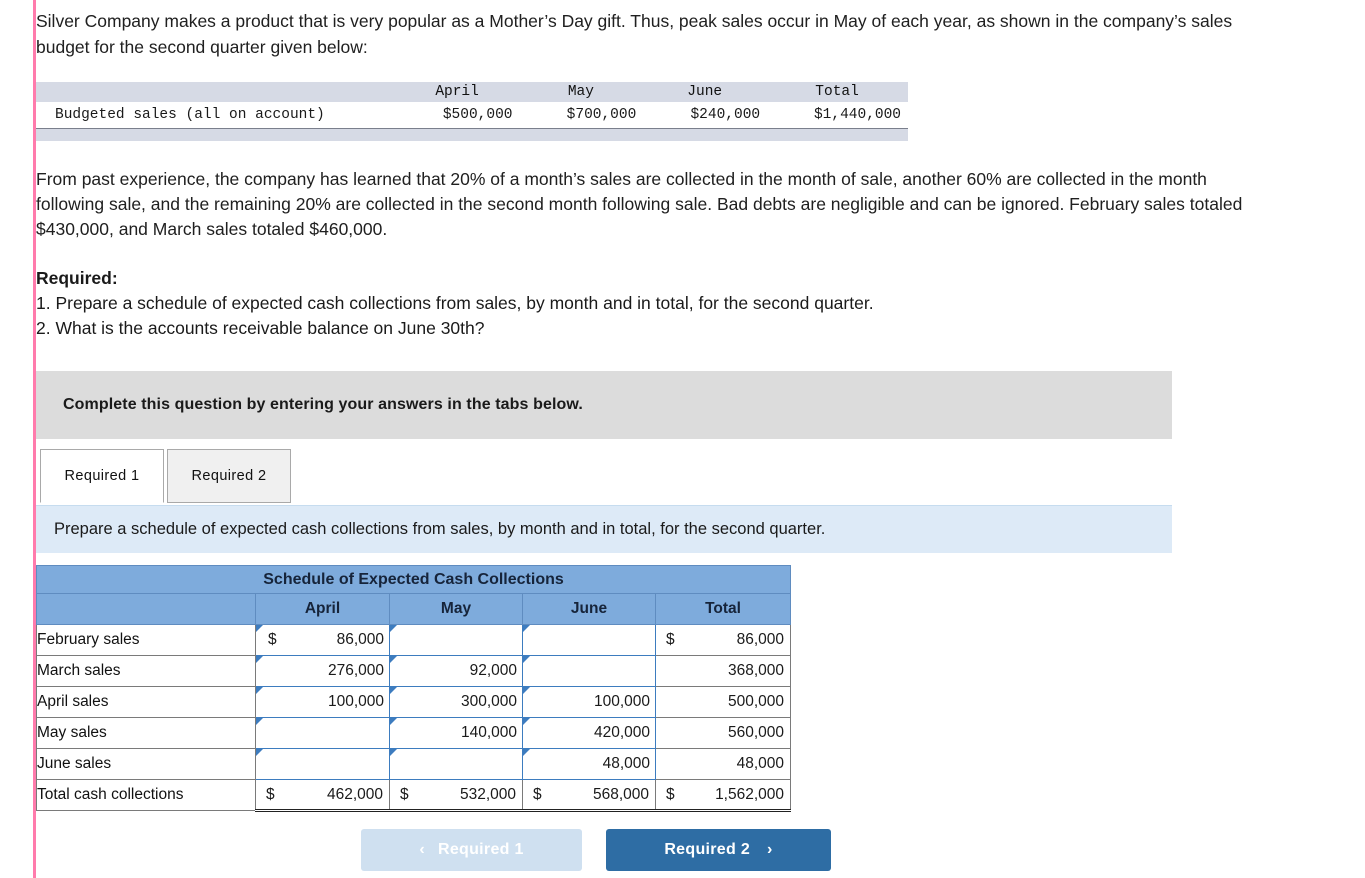 The width and height of the screenshot is (1365, 878). What do you see at coordinates (146, 764) in the screenshot?
I see `row-label-june: June sales` at bounding box center [146, 764].